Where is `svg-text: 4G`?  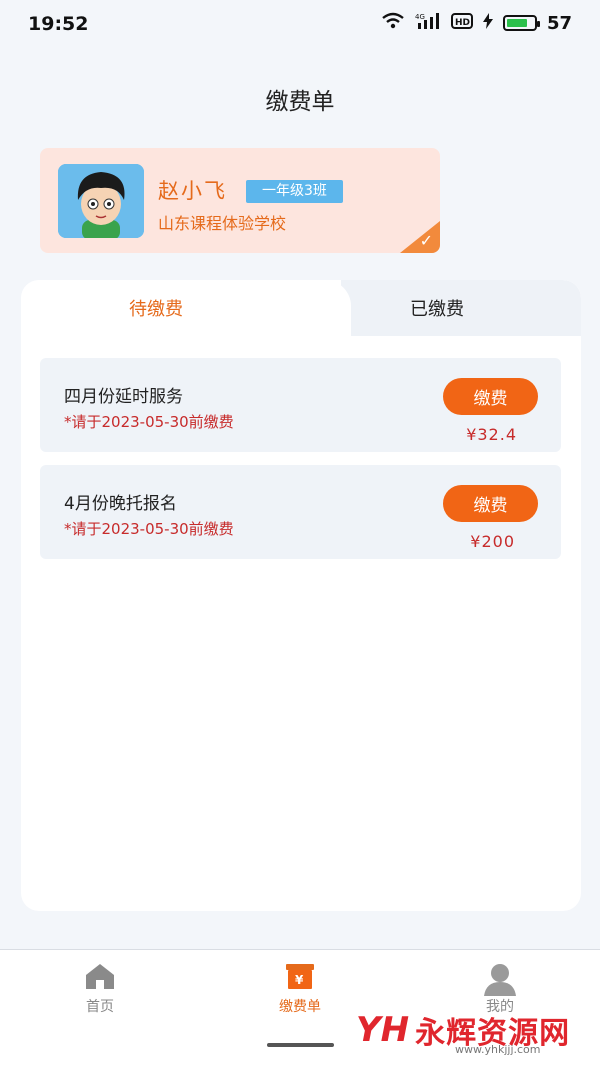 svg-text: 4G is located at coordinates (420, 17).